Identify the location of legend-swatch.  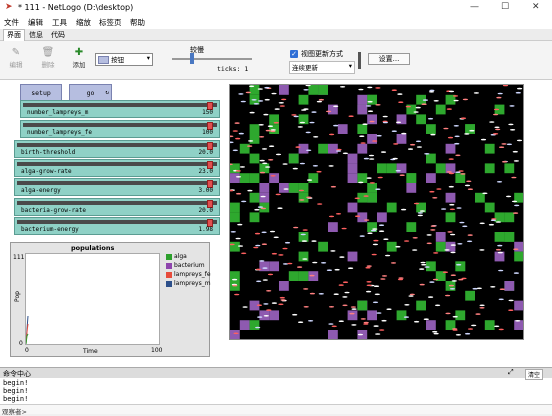
(169, 274).